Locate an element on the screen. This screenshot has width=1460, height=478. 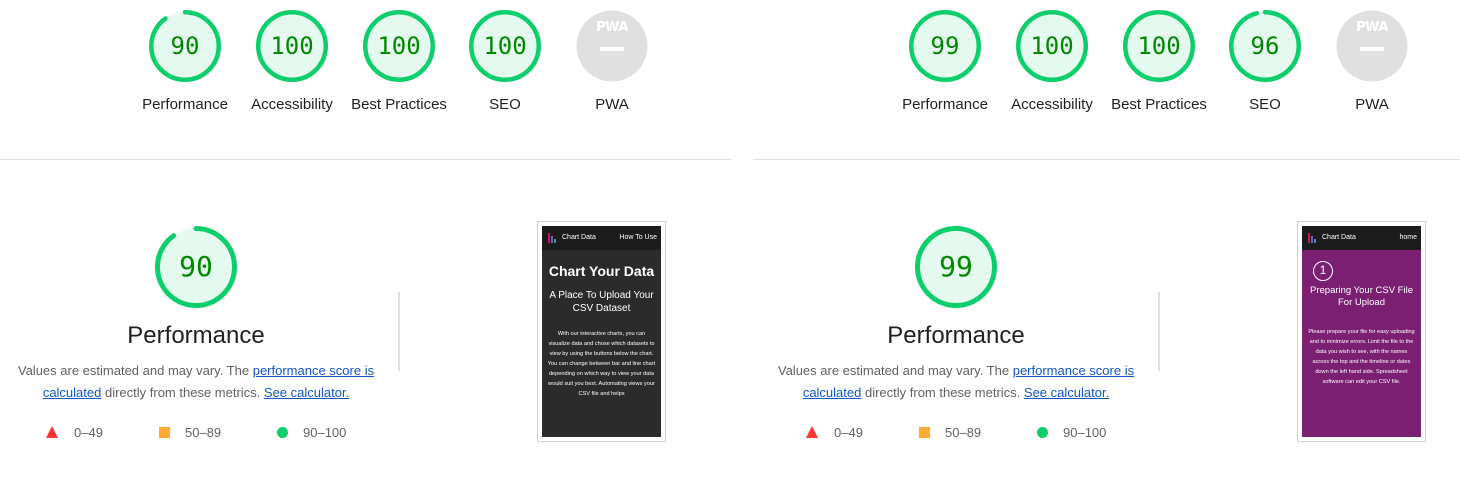
screenshot-navbar: Chart Data home is located at coordinates (1361, 238).